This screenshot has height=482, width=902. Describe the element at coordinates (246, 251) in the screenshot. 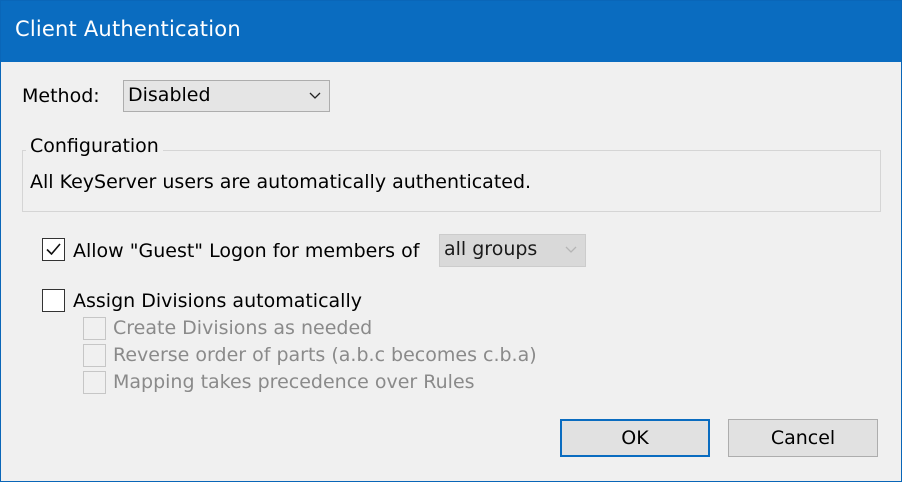

I see `guest-logon-label: Allow "Guest" Logon for members of` at that location.